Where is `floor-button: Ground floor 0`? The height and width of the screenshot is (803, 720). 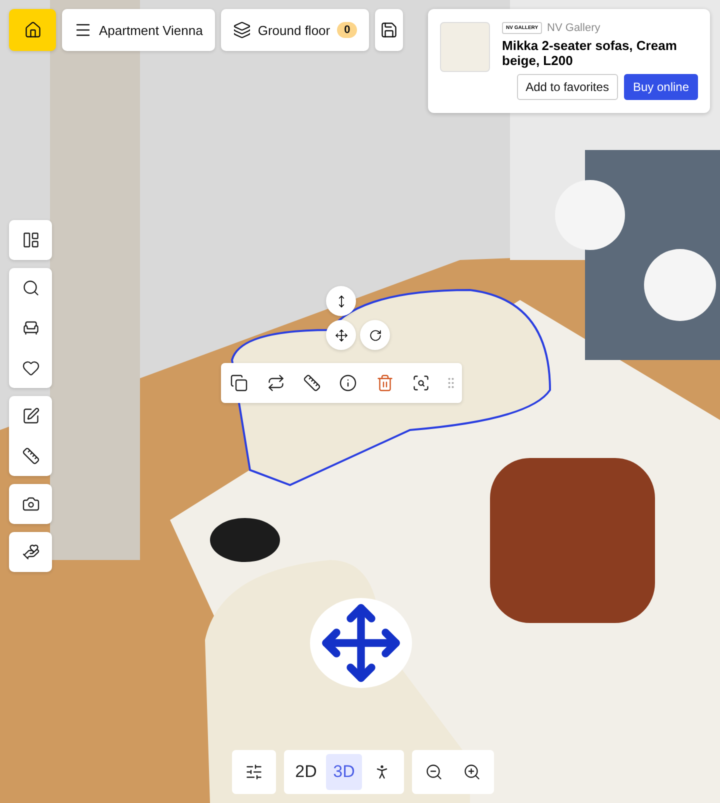
floor-button: Ground floor 0 is located at coordinates (295, 30).